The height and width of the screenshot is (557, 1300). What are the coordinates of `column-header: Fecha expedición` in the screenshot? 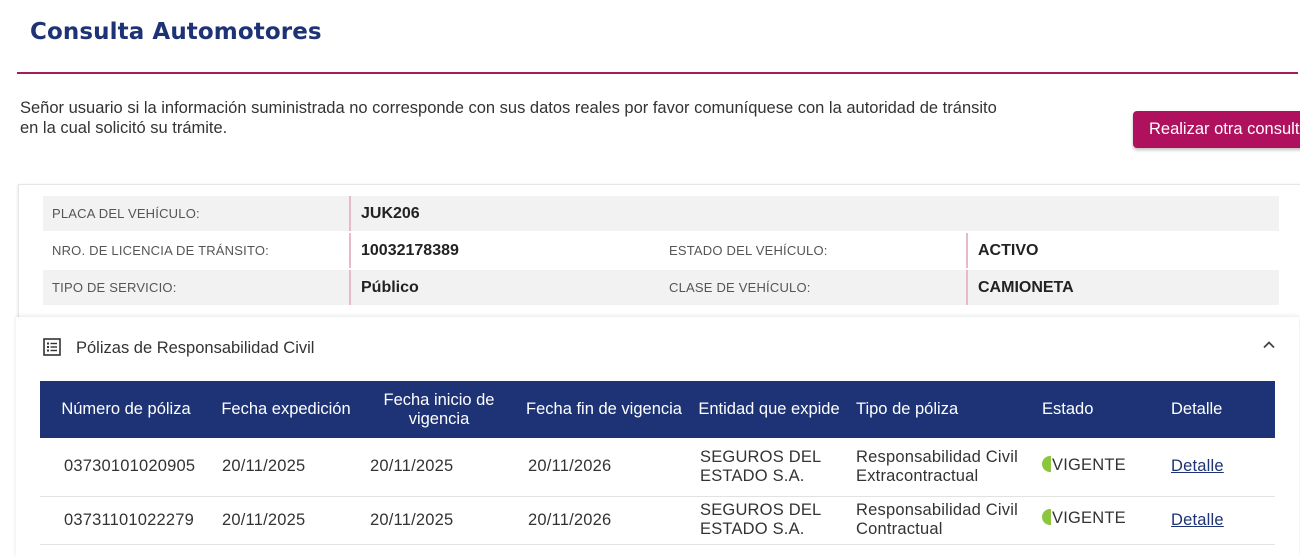 It's located at (286, 409).